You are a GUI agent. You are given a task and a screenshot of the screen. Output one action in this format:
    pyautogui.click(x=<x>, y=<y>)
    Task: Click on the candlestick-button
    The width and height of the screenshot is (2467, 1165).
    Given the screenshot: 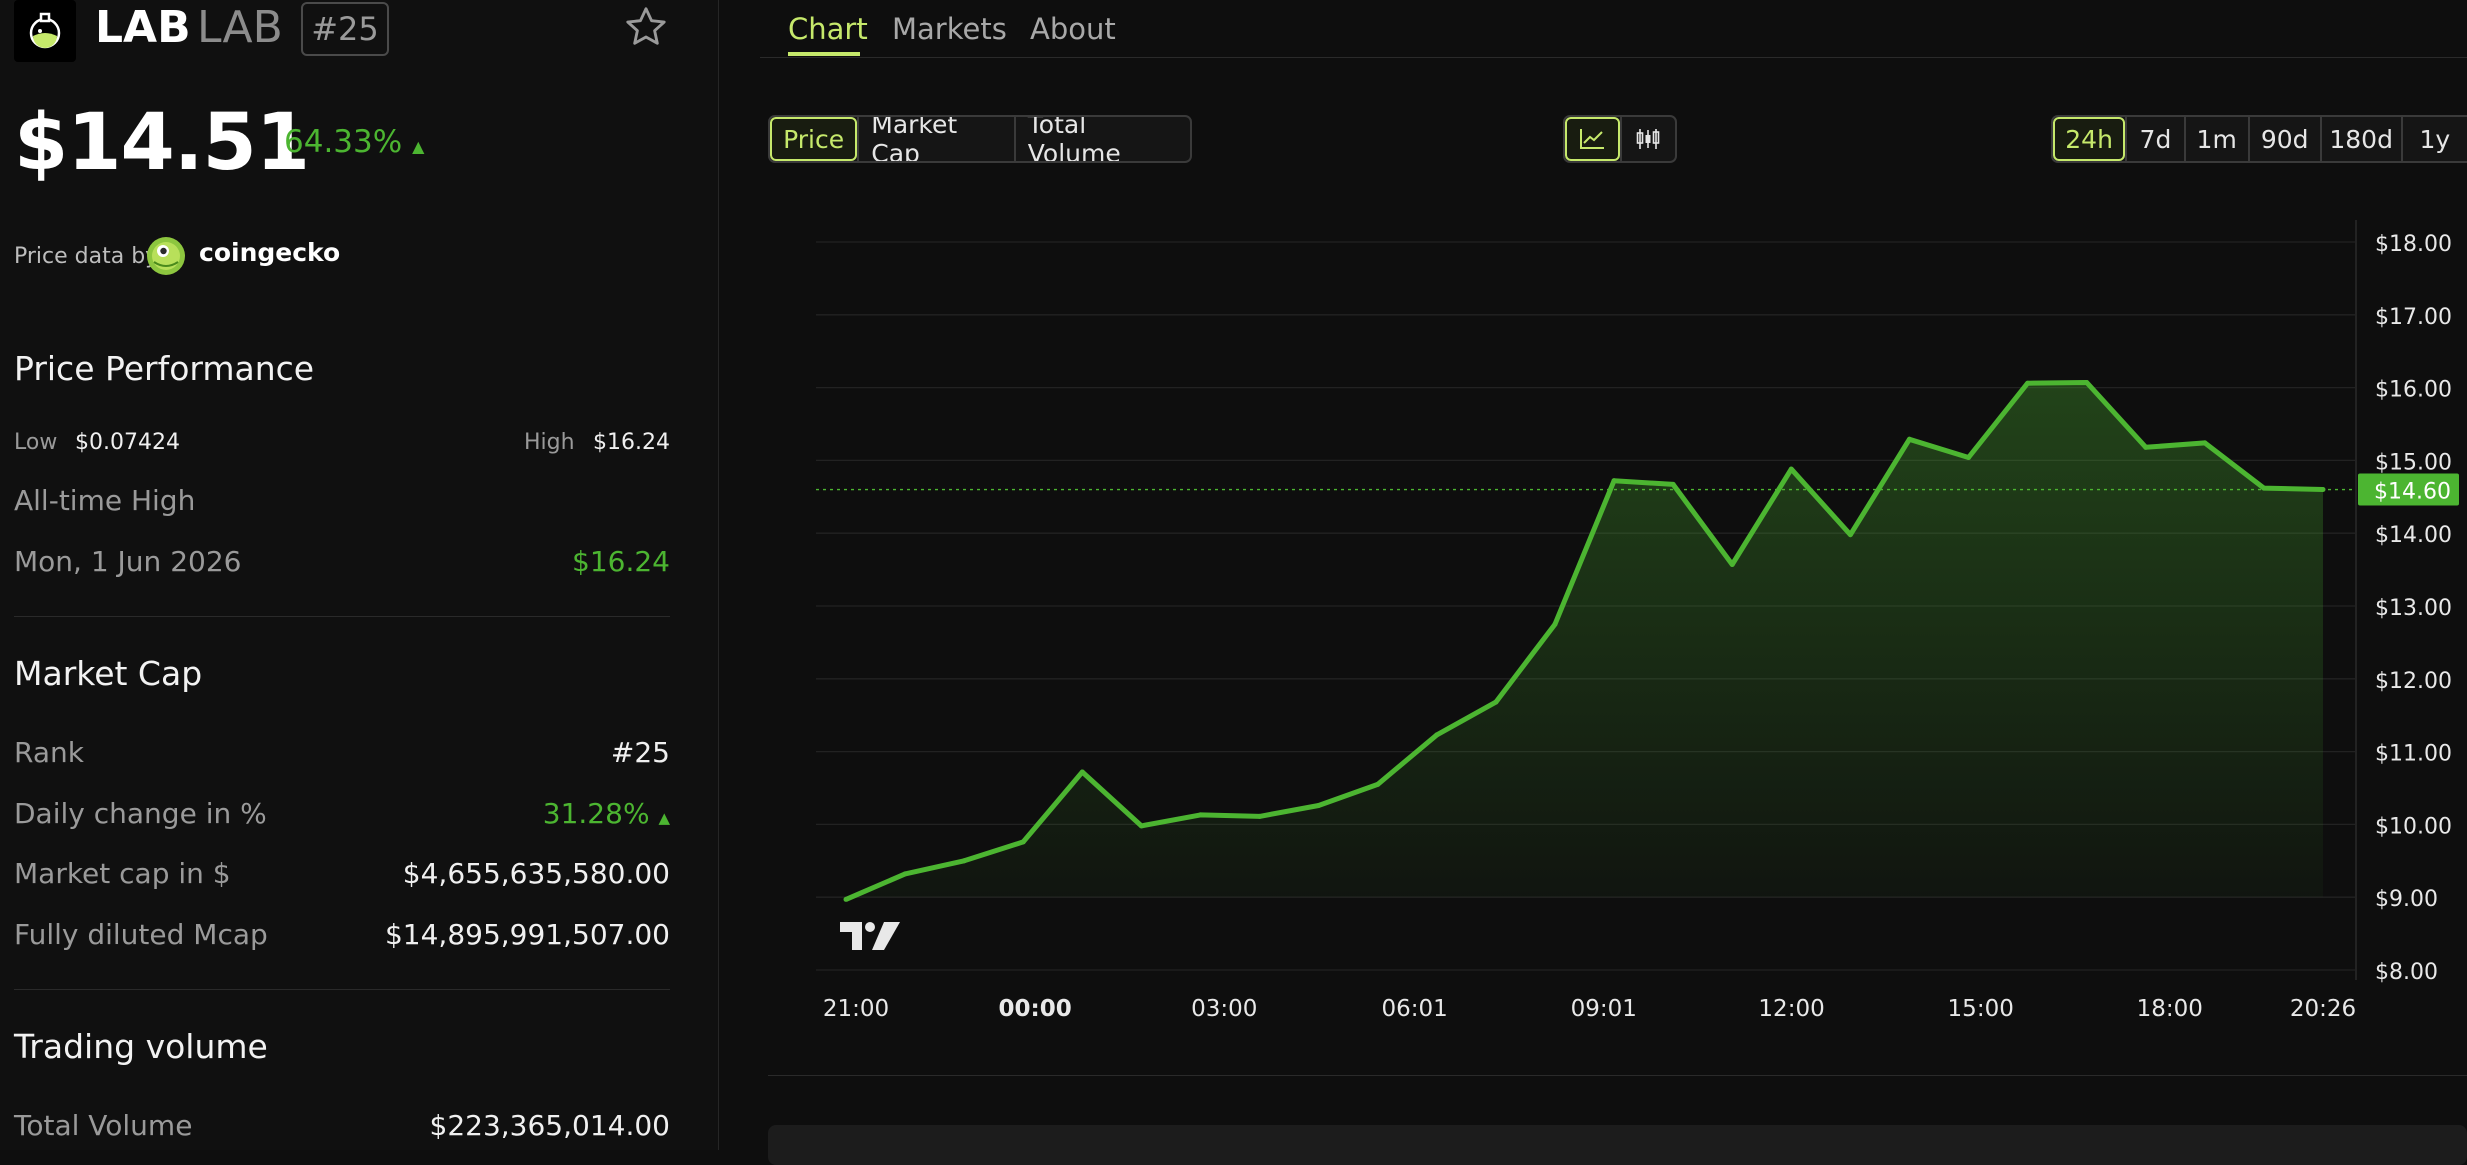 What is the action you would take?
    pyautogui.click(x=1647, y=139)
    